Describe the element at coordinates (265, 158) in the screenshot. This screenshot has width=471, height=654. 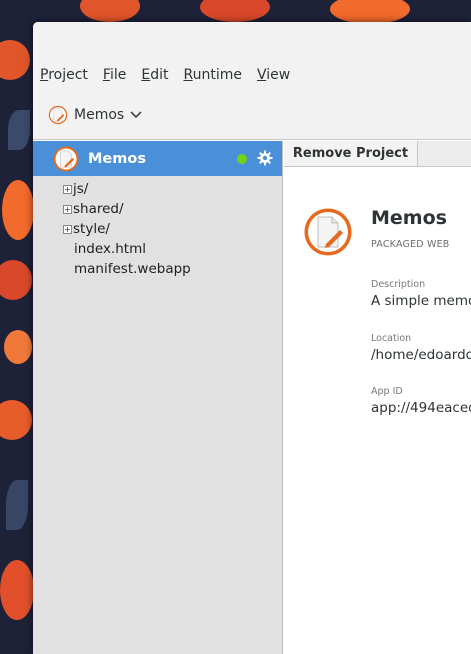
I see `gear-icon` at that location.